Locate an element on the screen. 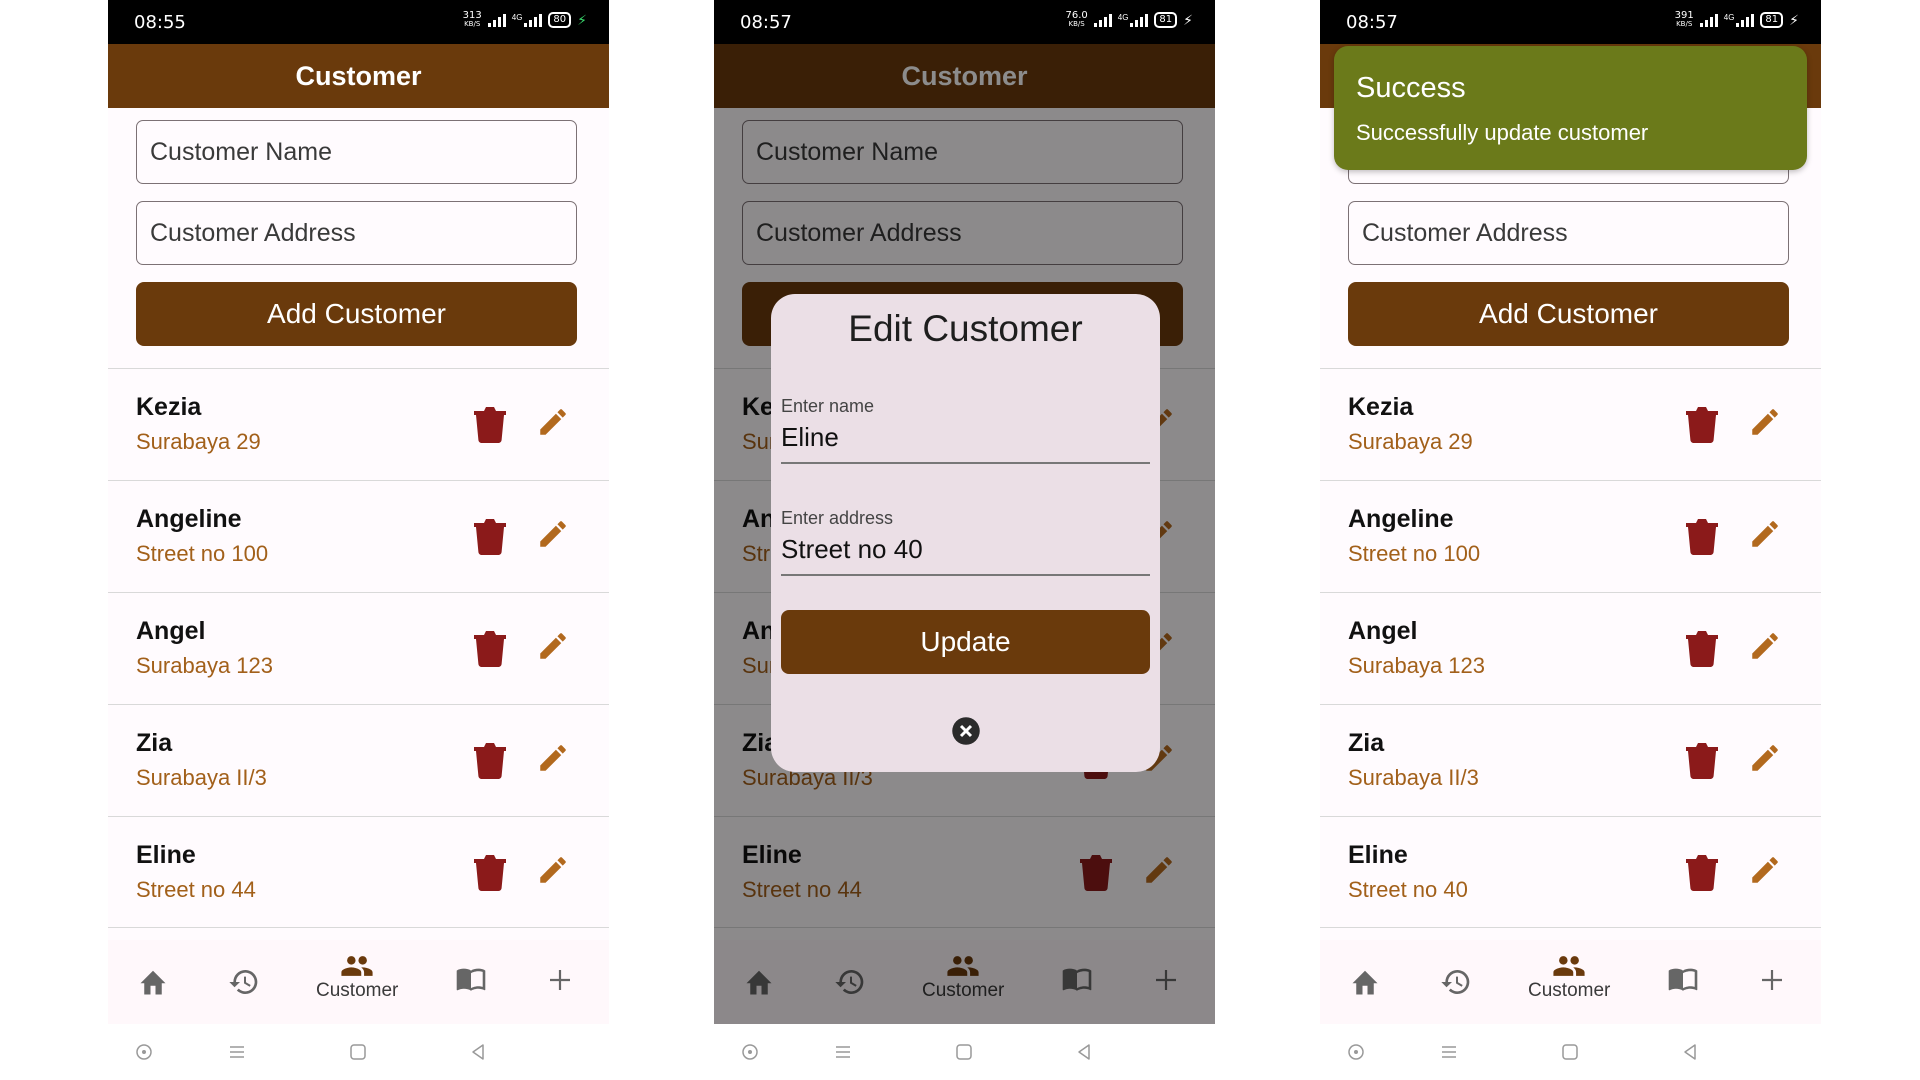  customer-name: Angel is located at coordinates (1383, 631).